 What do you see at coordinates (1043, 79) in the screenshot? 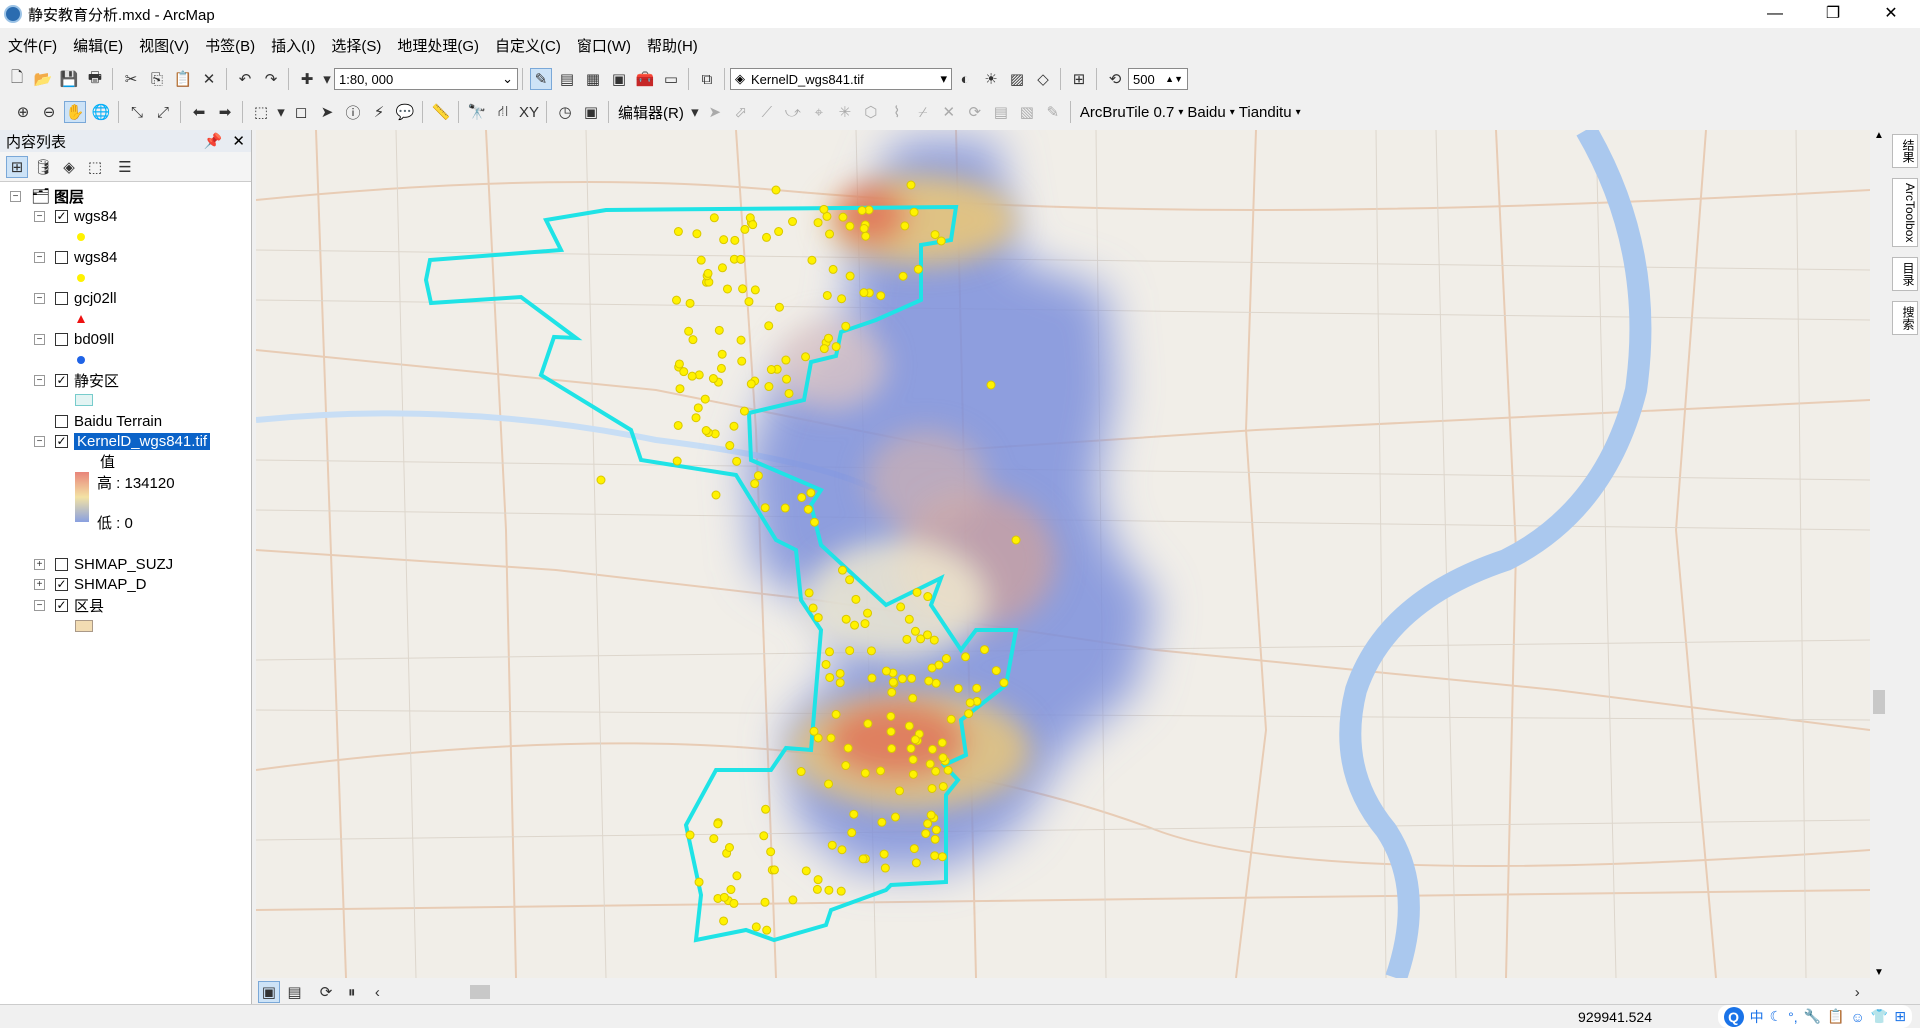
I see `flicker-icon: ◇` at bounding box center [1043, 79].